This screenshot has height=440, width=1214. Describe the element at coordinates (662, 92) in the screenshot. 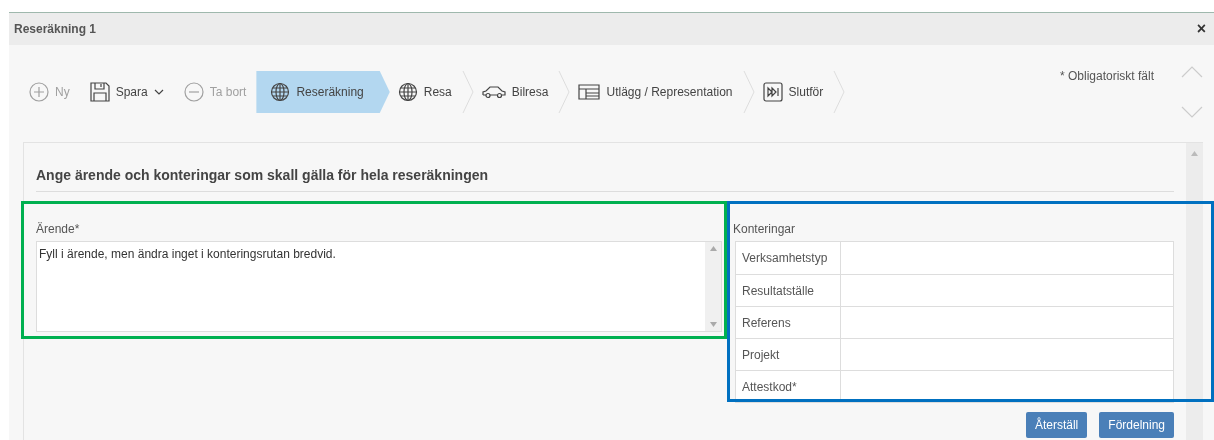

I see `step-tab: Utlägg / Representation` at that location.